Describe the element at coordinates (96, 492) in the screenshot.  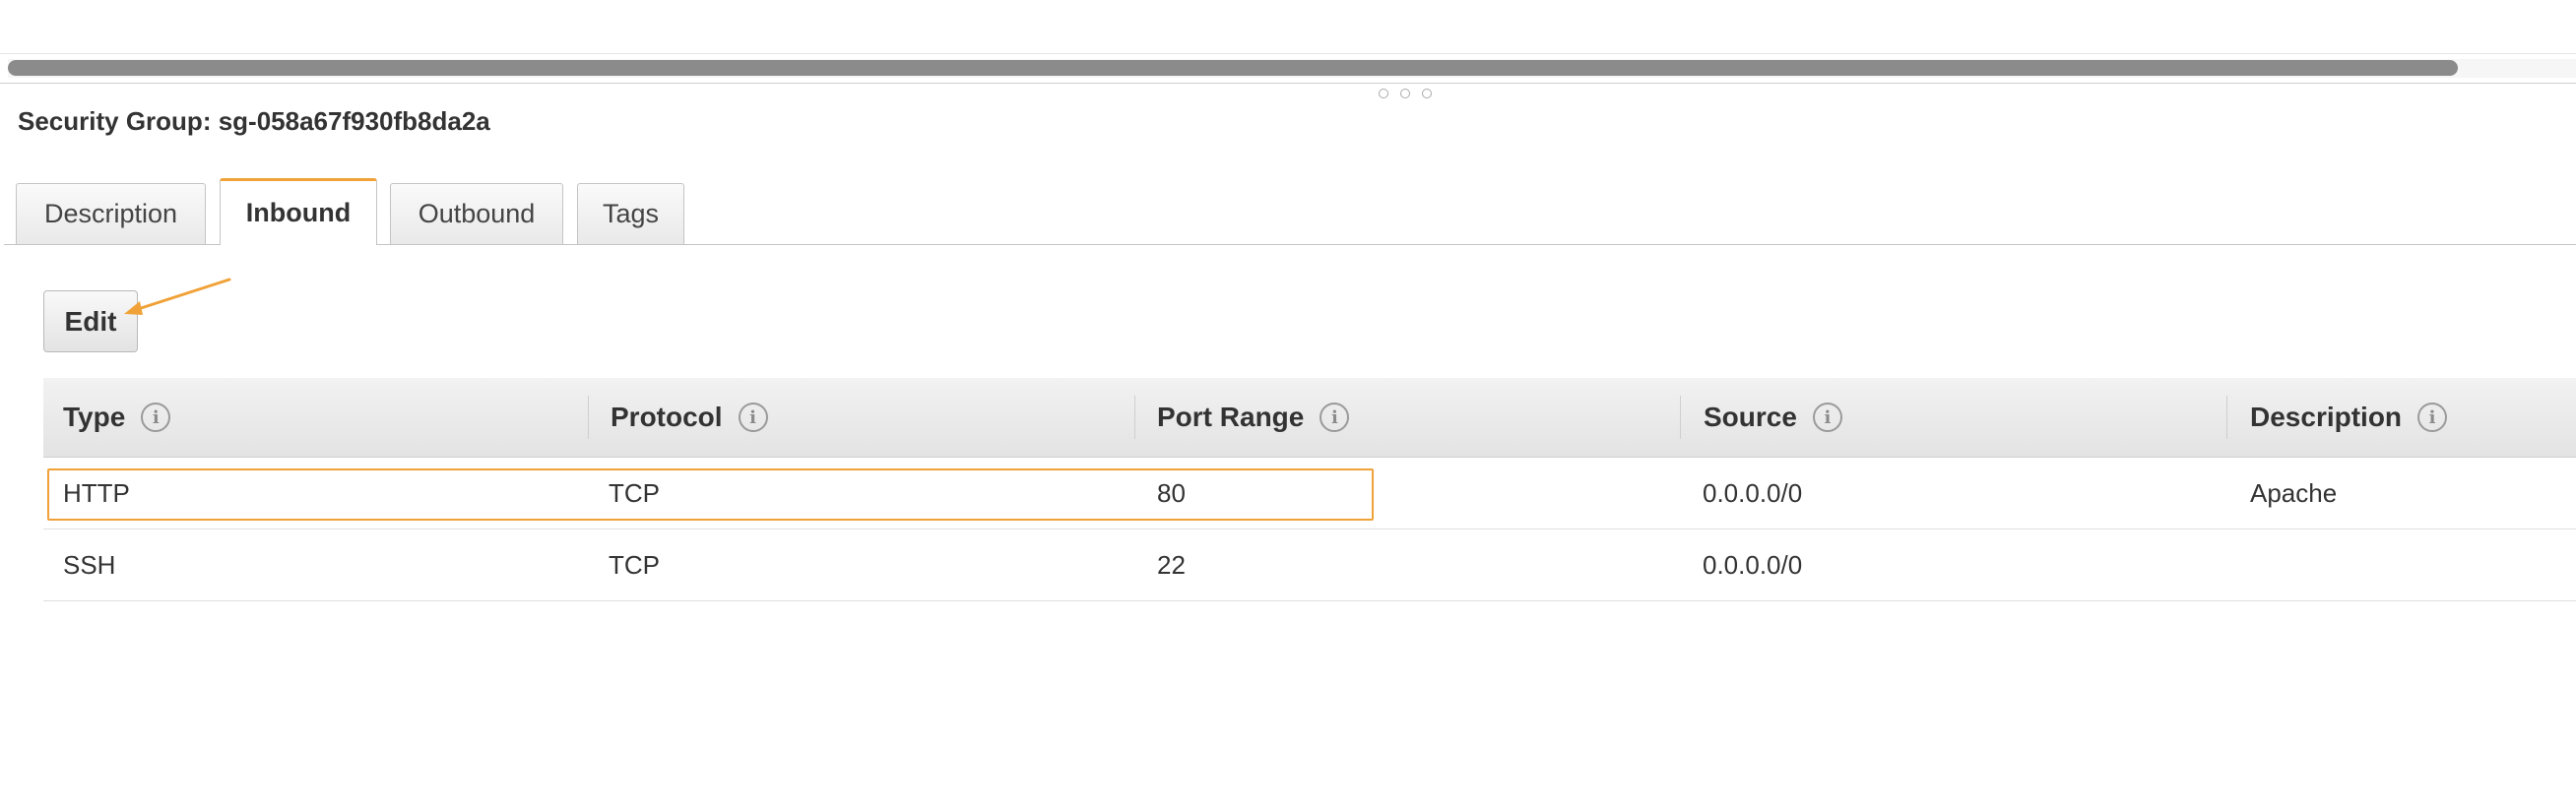
I see `cell-type: HTTP` at that location.